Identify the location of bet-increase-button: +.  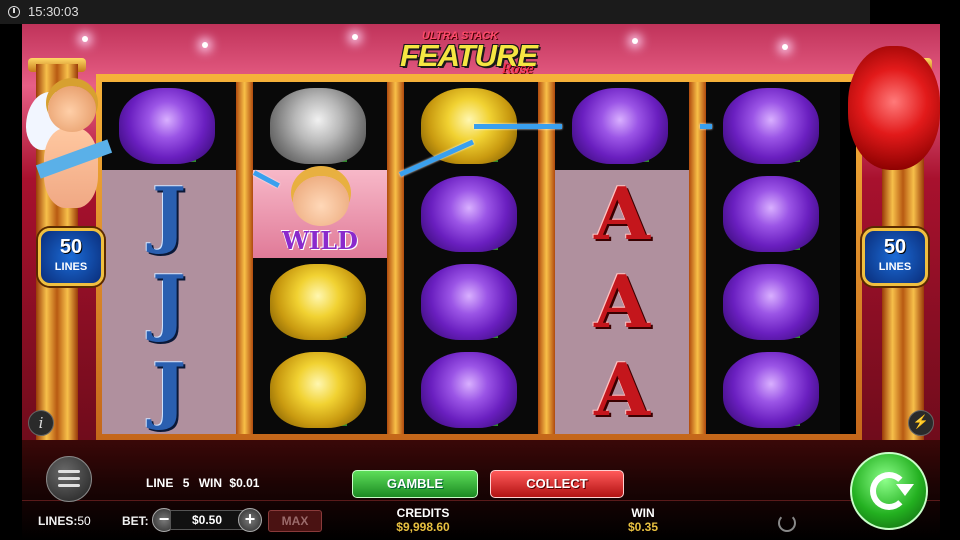
(250, 520).